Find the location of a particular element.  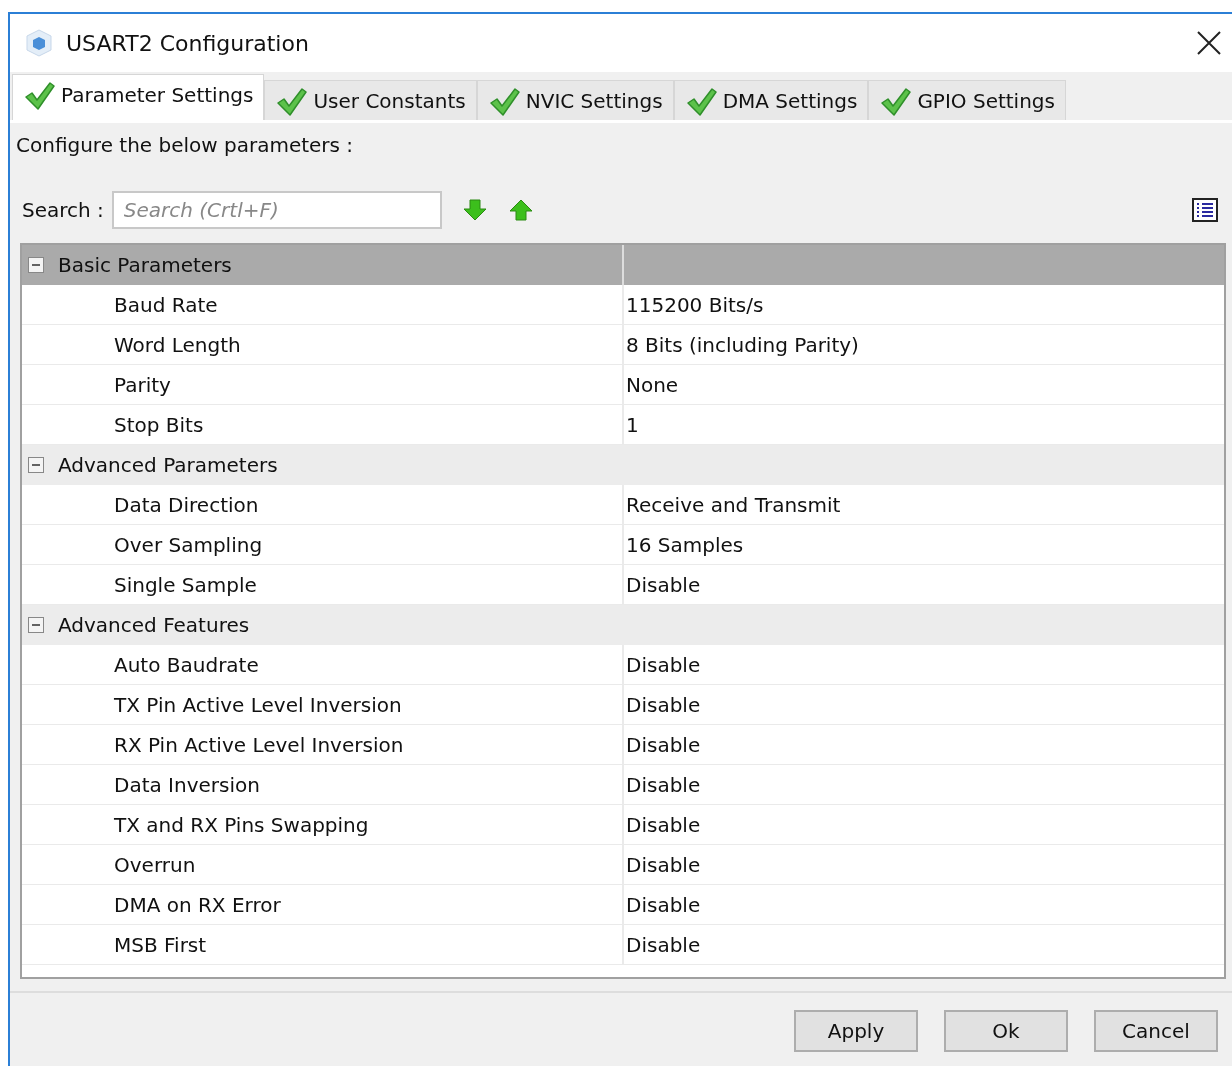

search-field: Search (Crtl+F) is located at coordinates (276, 210).